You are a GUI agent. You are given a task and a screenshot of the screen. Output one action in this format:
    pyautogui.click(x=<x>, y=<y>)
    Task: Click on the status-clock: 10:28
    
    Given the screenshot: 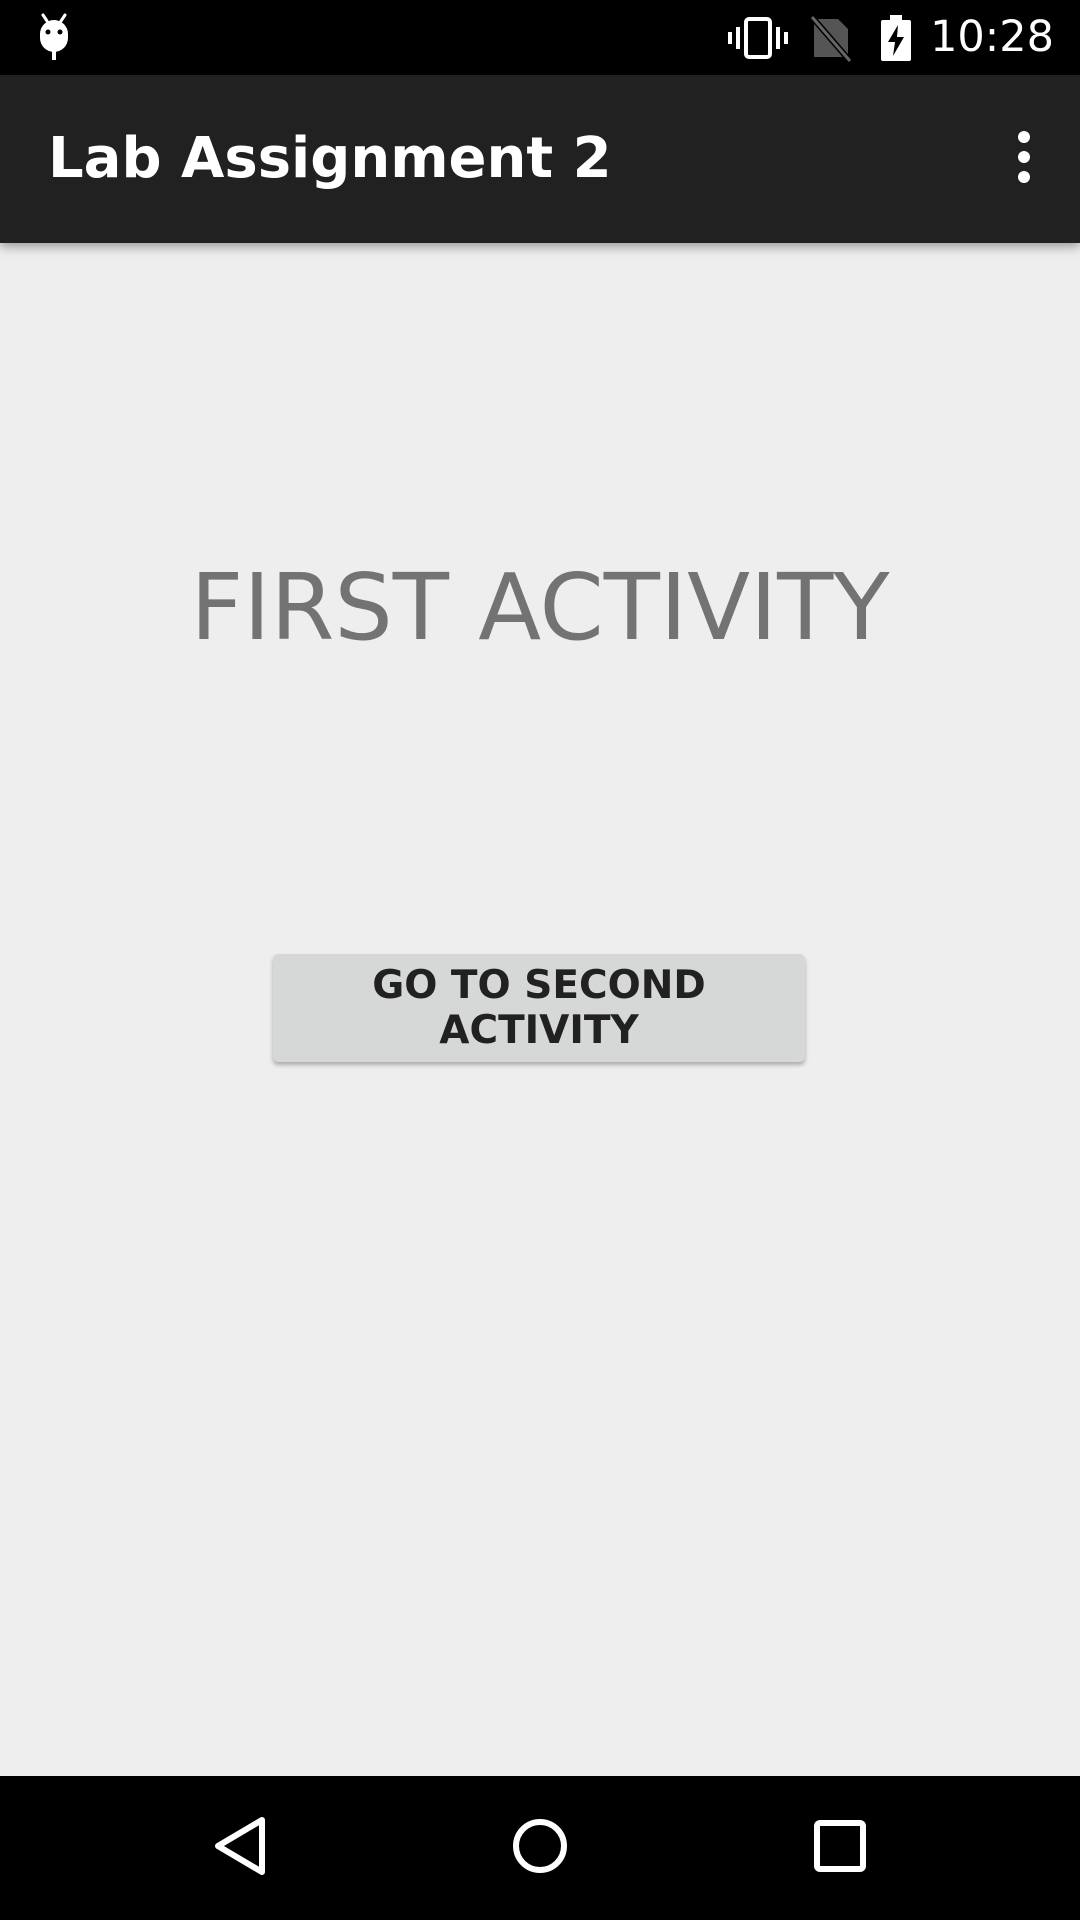 What is the action you would take?
    pyautogui.click(x=992, y=37)
    